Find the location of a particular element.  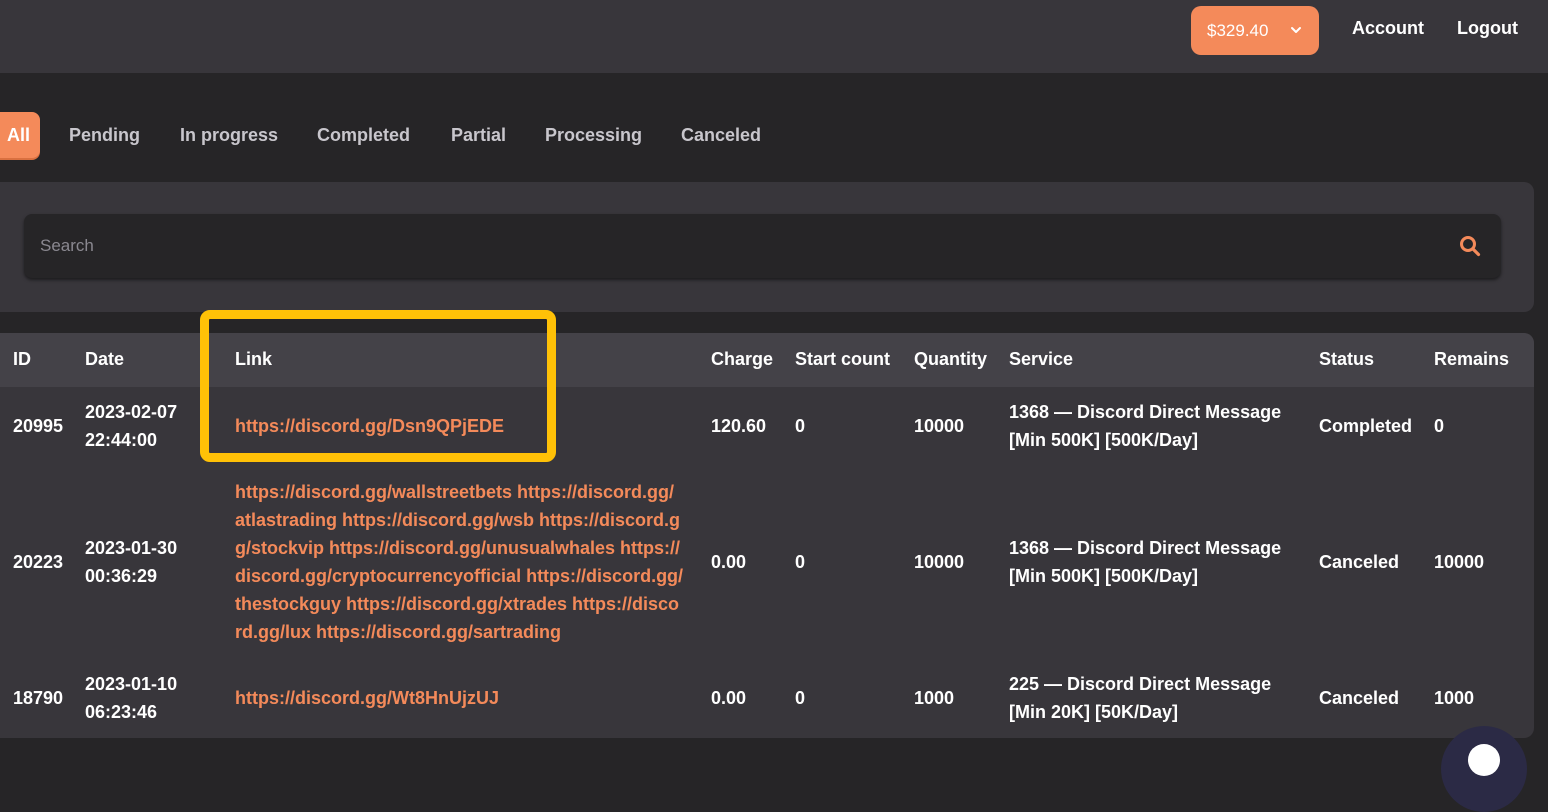

order-date: 2023-02-07 is located at coordinates (131, 412).